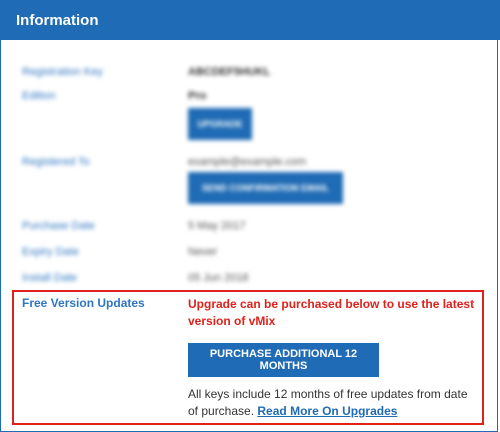  What do you see at coordinates (265, 188) in the screenshot?
I see `send-confirmation-email-button: SEND CONFIRMATION EMAIL` at bounding box center [265, 188].